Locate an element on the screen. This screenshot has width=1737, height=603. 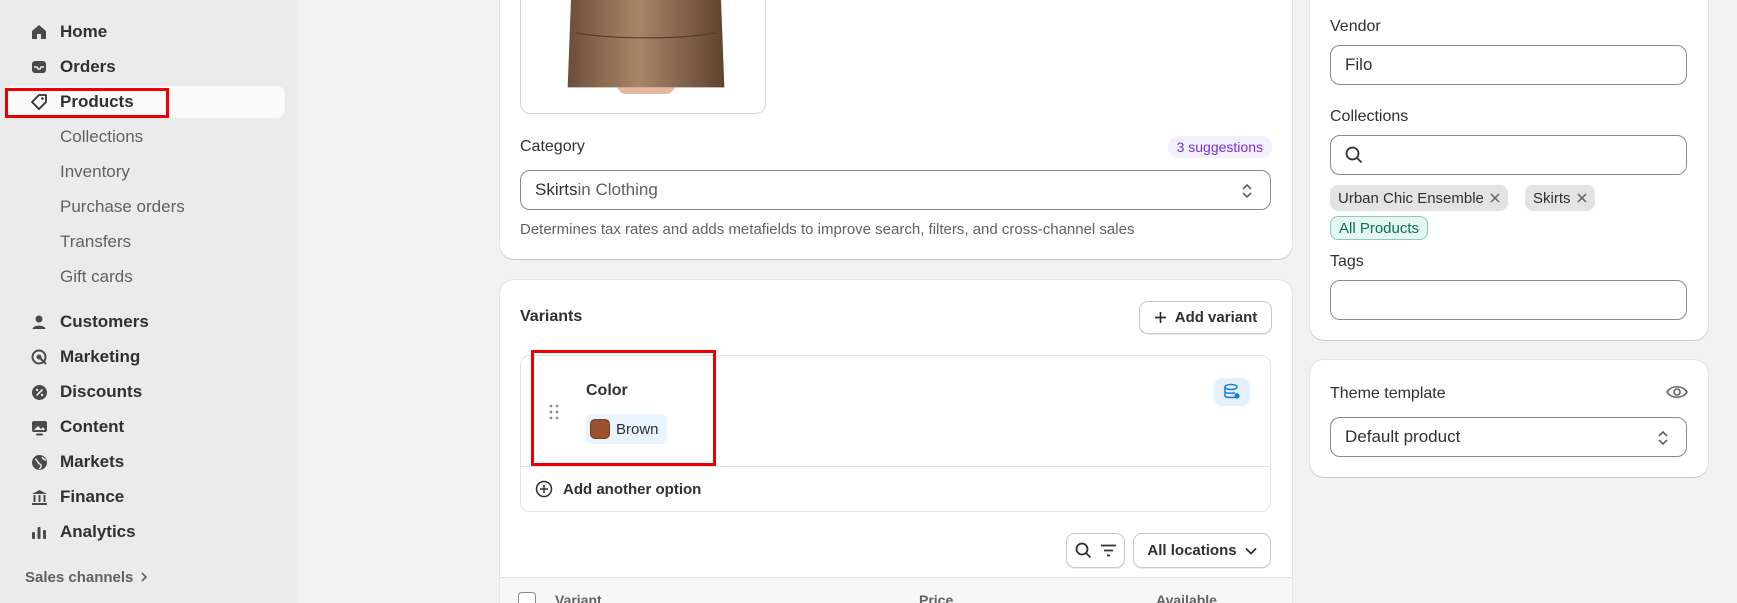
inbox-icon is located at coordinates (39, 67).